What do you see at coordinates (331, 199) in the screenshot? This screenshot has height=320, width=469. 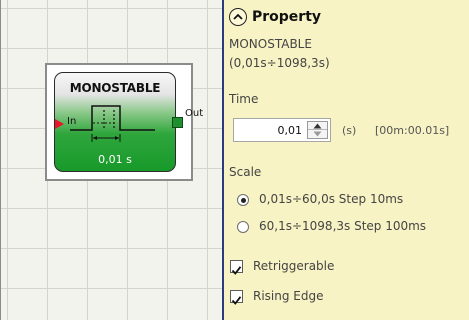 I see `scale-option-1-label: 0,01s÷60,0s Step 10ms` at bounding box center [331, 199].